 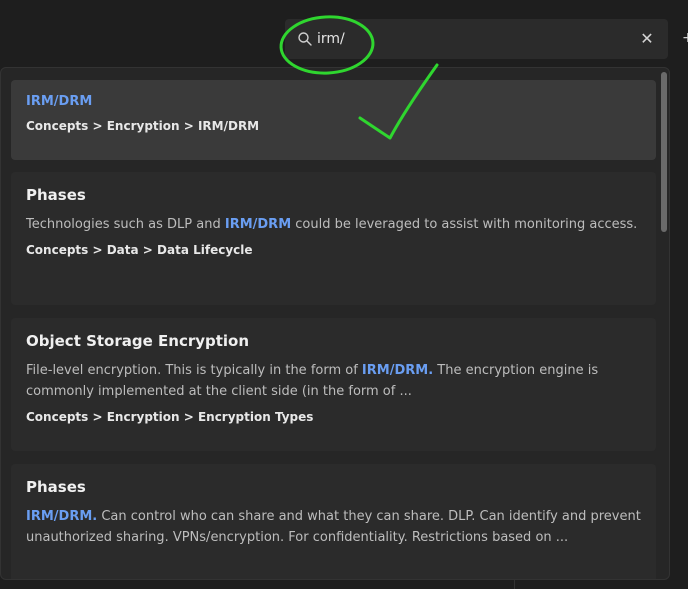 What do you see at coordinates (138, 341) in the screenshot?
I see `result-title: Object Storage Encryption` at bounding box center [138, 341].